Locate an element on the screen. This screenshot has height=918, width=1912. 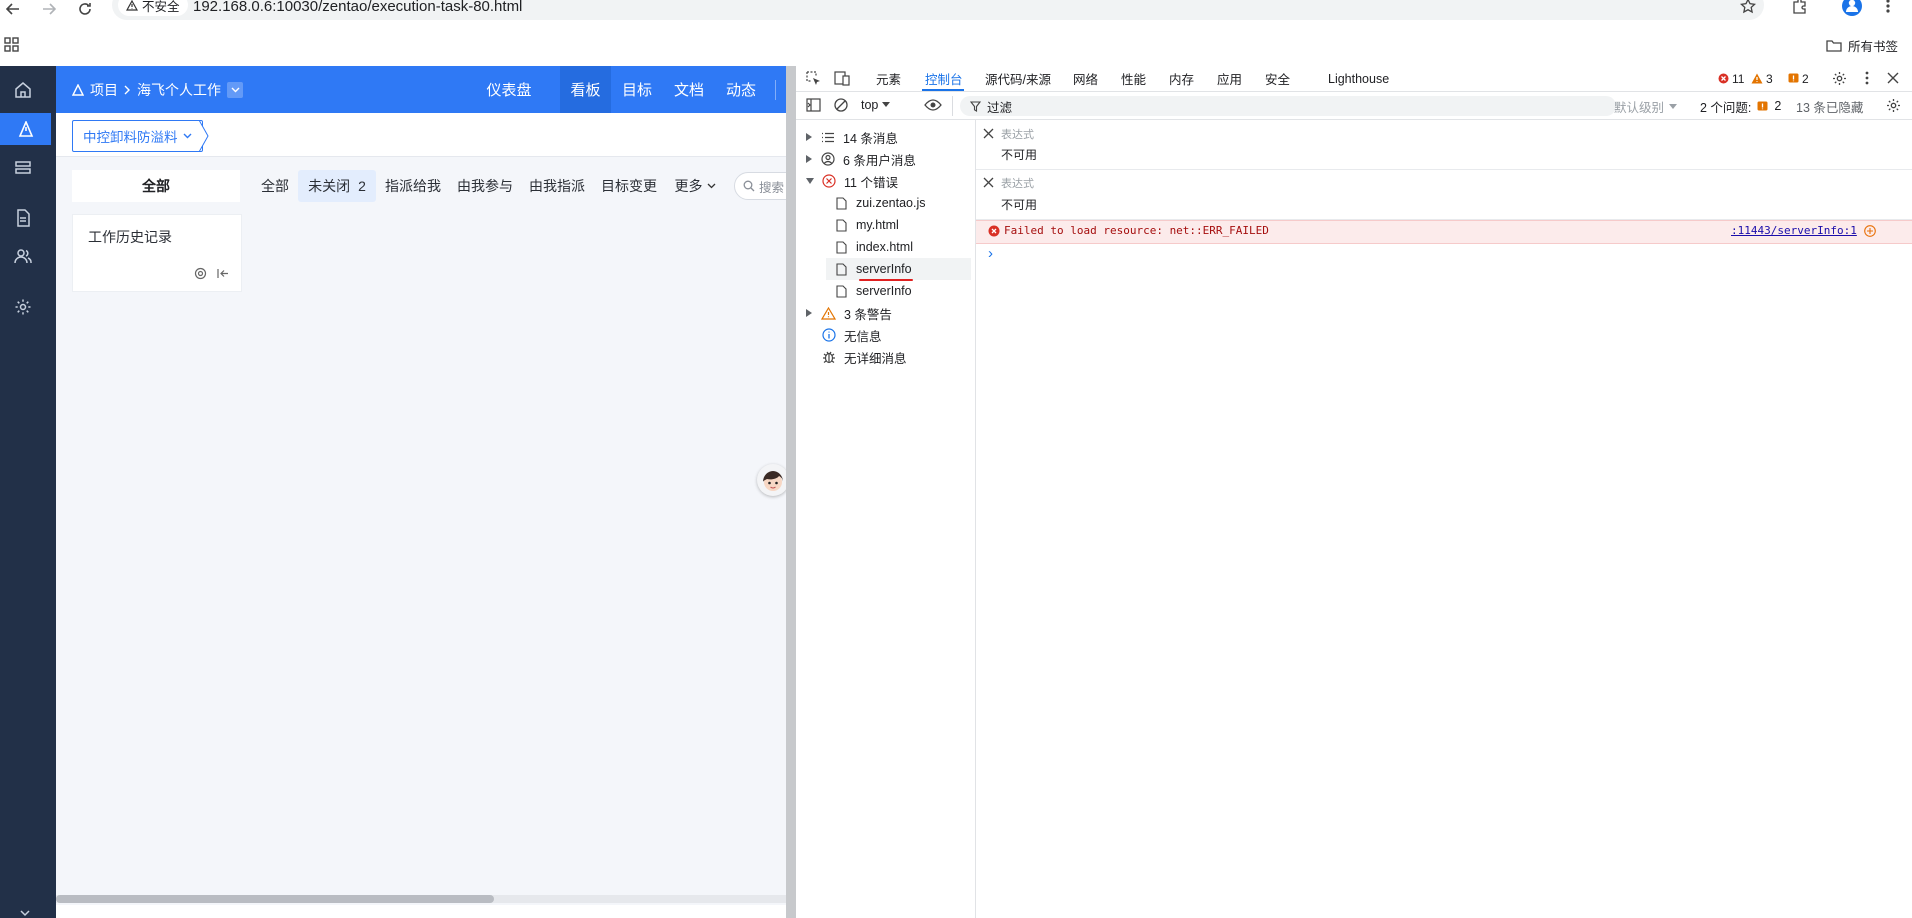
error-file-row: my.html 2 is located at coordinates (1307, 225).